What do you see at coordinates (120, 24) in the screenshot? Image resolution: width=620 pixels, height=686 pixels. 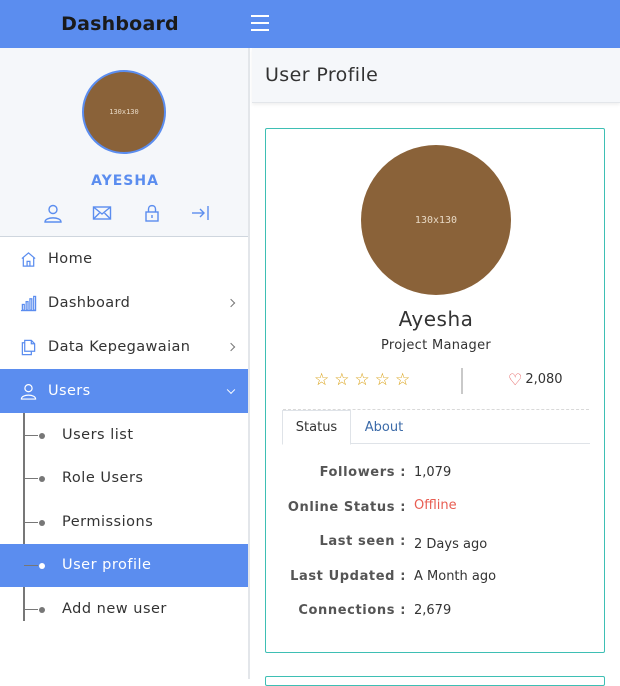 I see `brand-title: Dashboard` at bounding box center [120, 24].